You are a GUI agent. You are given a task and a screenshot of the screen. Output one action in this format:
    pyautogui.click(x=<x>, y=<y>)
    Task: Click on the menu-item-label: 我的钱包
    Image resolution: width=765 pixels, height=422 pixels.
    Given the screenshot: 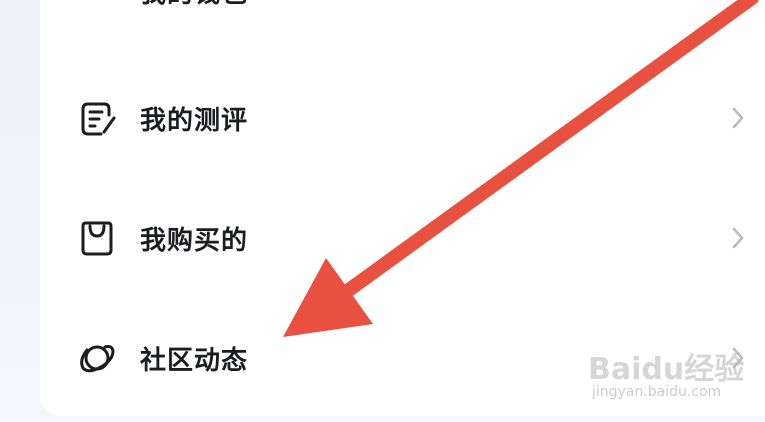 What is the action you would take?
    pyautogui.click(x=194, y=5)
    